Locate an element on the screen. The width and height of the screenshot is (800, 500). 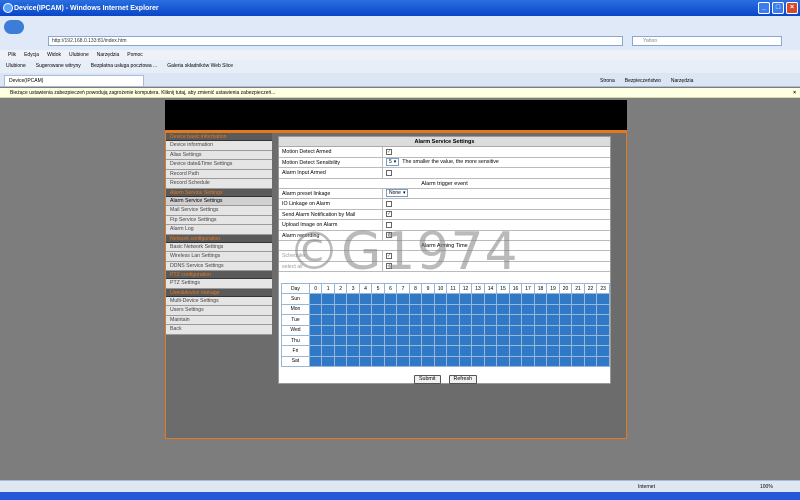
menu-item: Plik is located at coordinates (12, 55).